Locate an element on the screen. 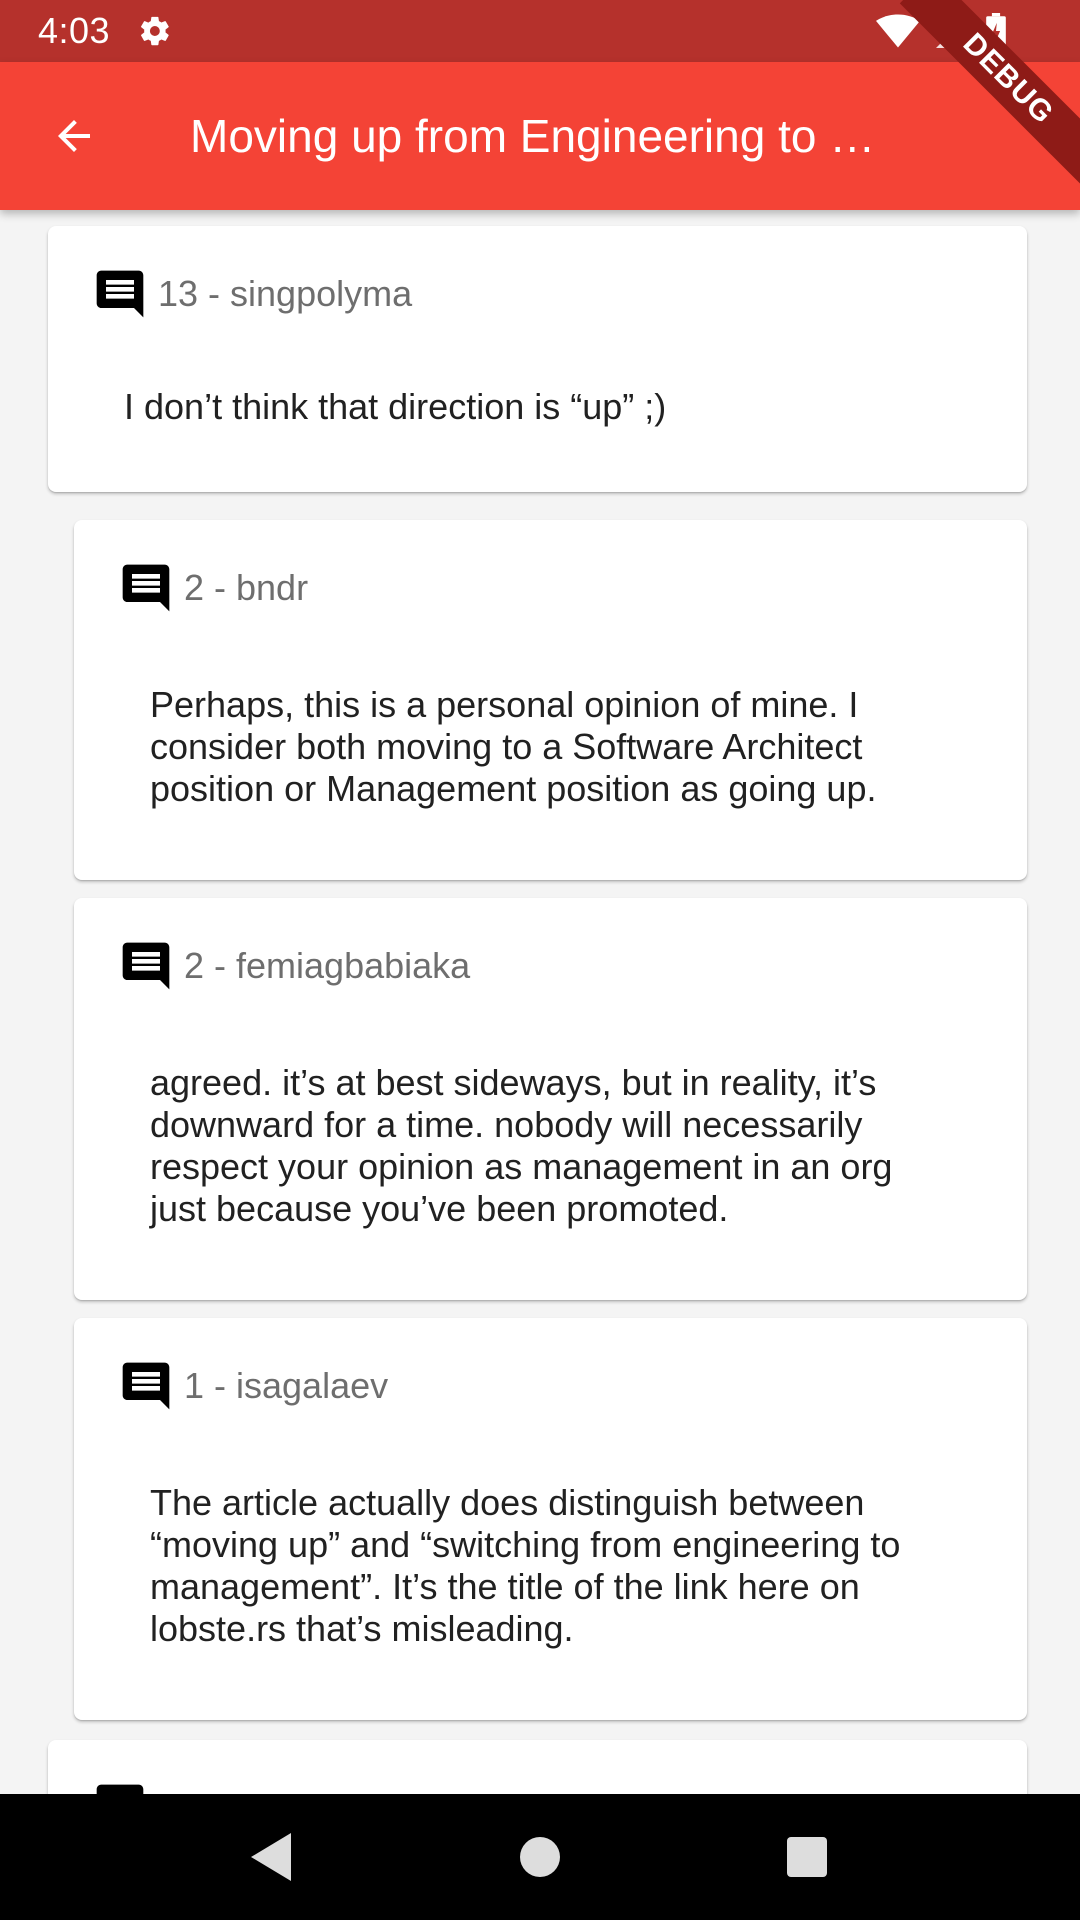 This screenshot has width=1080, height=1920. wifi-icon is located at coordinates (898, 31).